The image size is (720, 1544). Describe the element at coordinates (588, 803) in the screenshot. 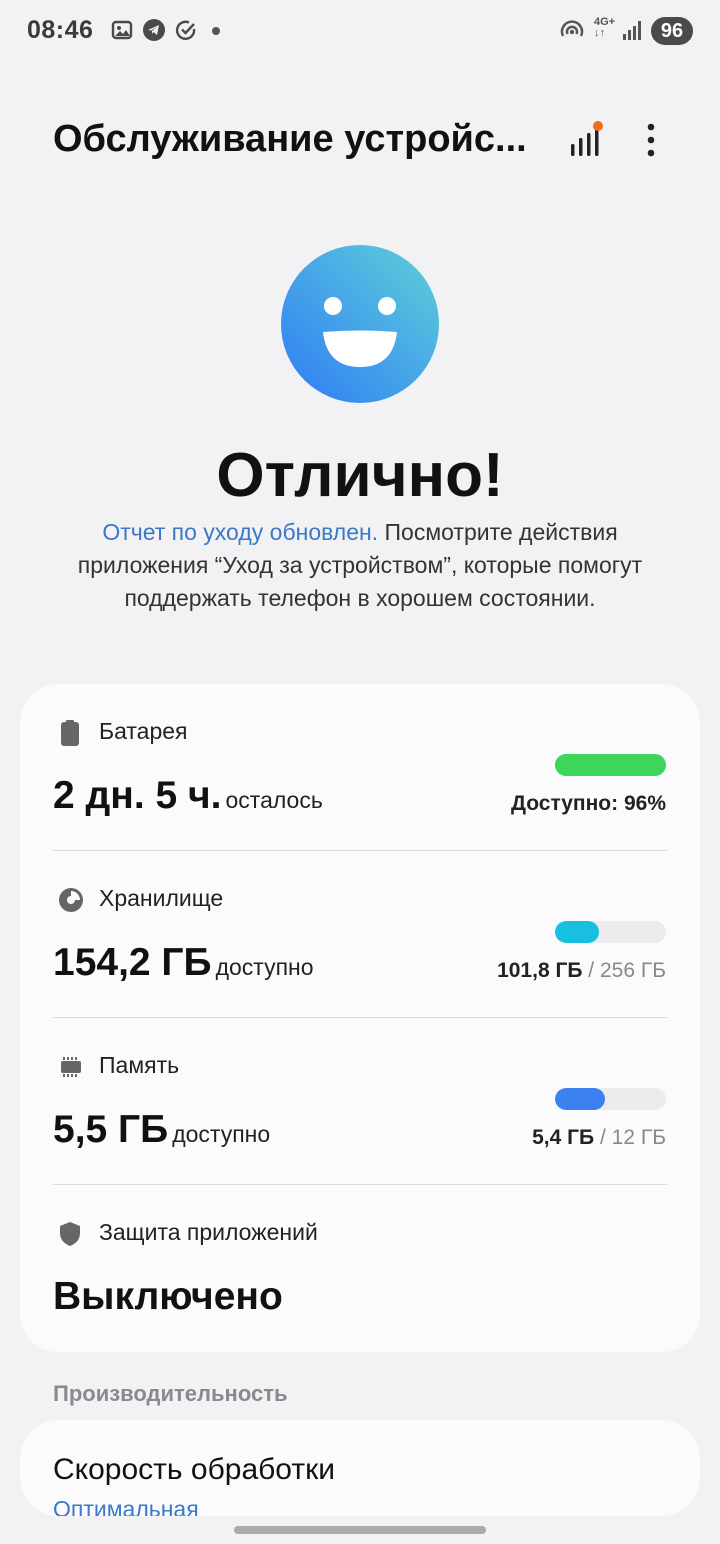

I see `battery-available: Доступно: 96%` at that location.